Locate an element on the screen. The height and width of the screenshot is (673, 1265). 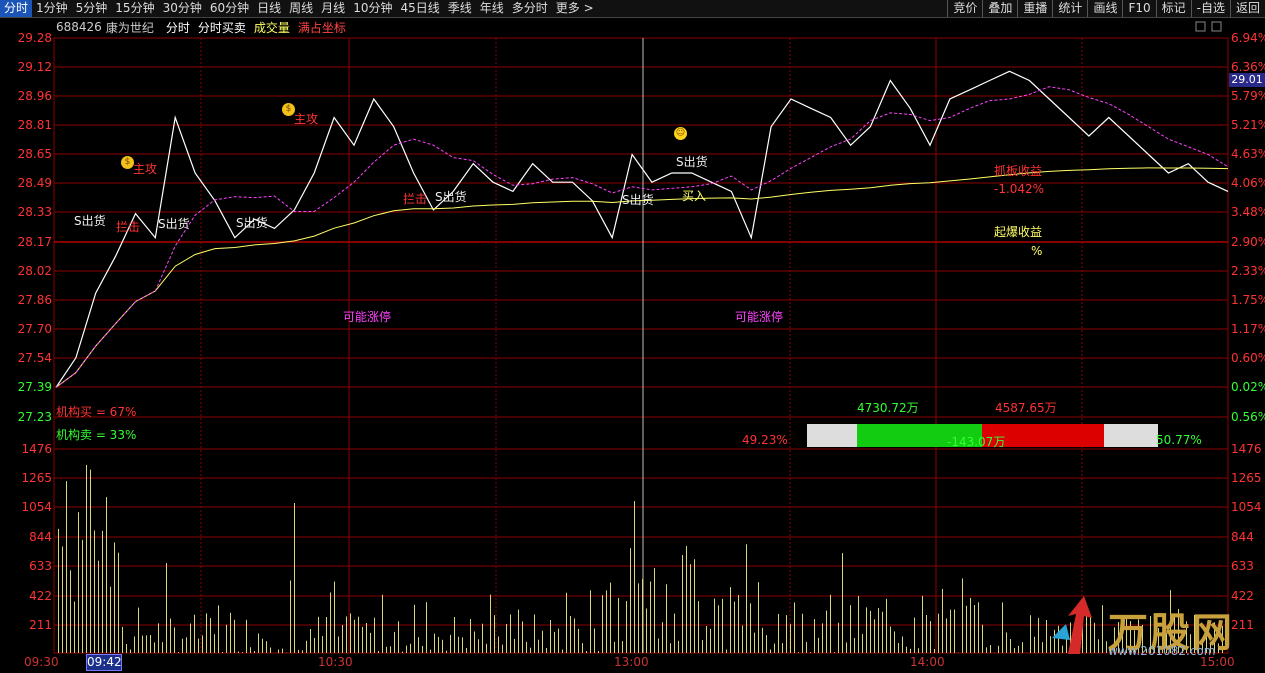
volume-axis-label: 633 is located at coordinates (40, 566).